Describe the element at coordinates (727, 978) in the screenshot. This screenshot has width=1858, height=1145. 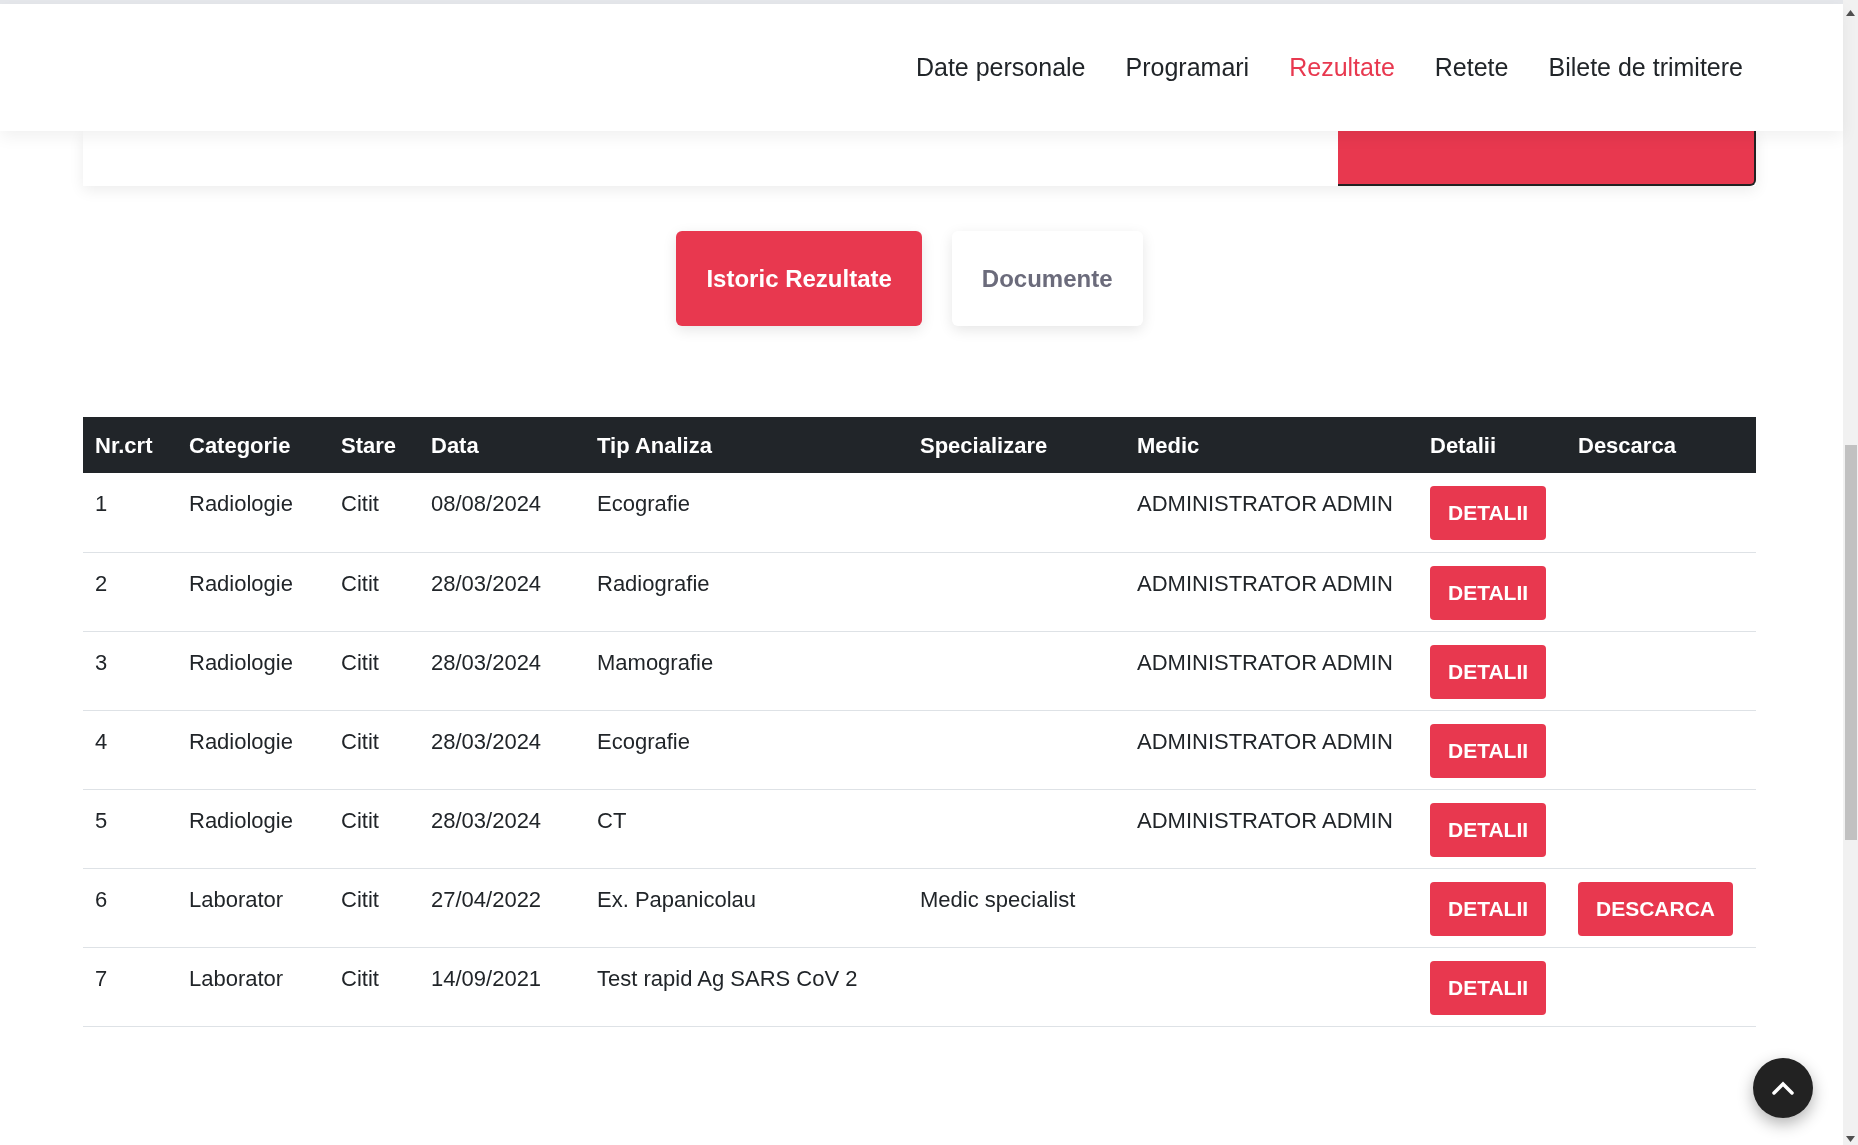
I see `table-cell: Test rapid Ag SARS CoV 2` at that location.